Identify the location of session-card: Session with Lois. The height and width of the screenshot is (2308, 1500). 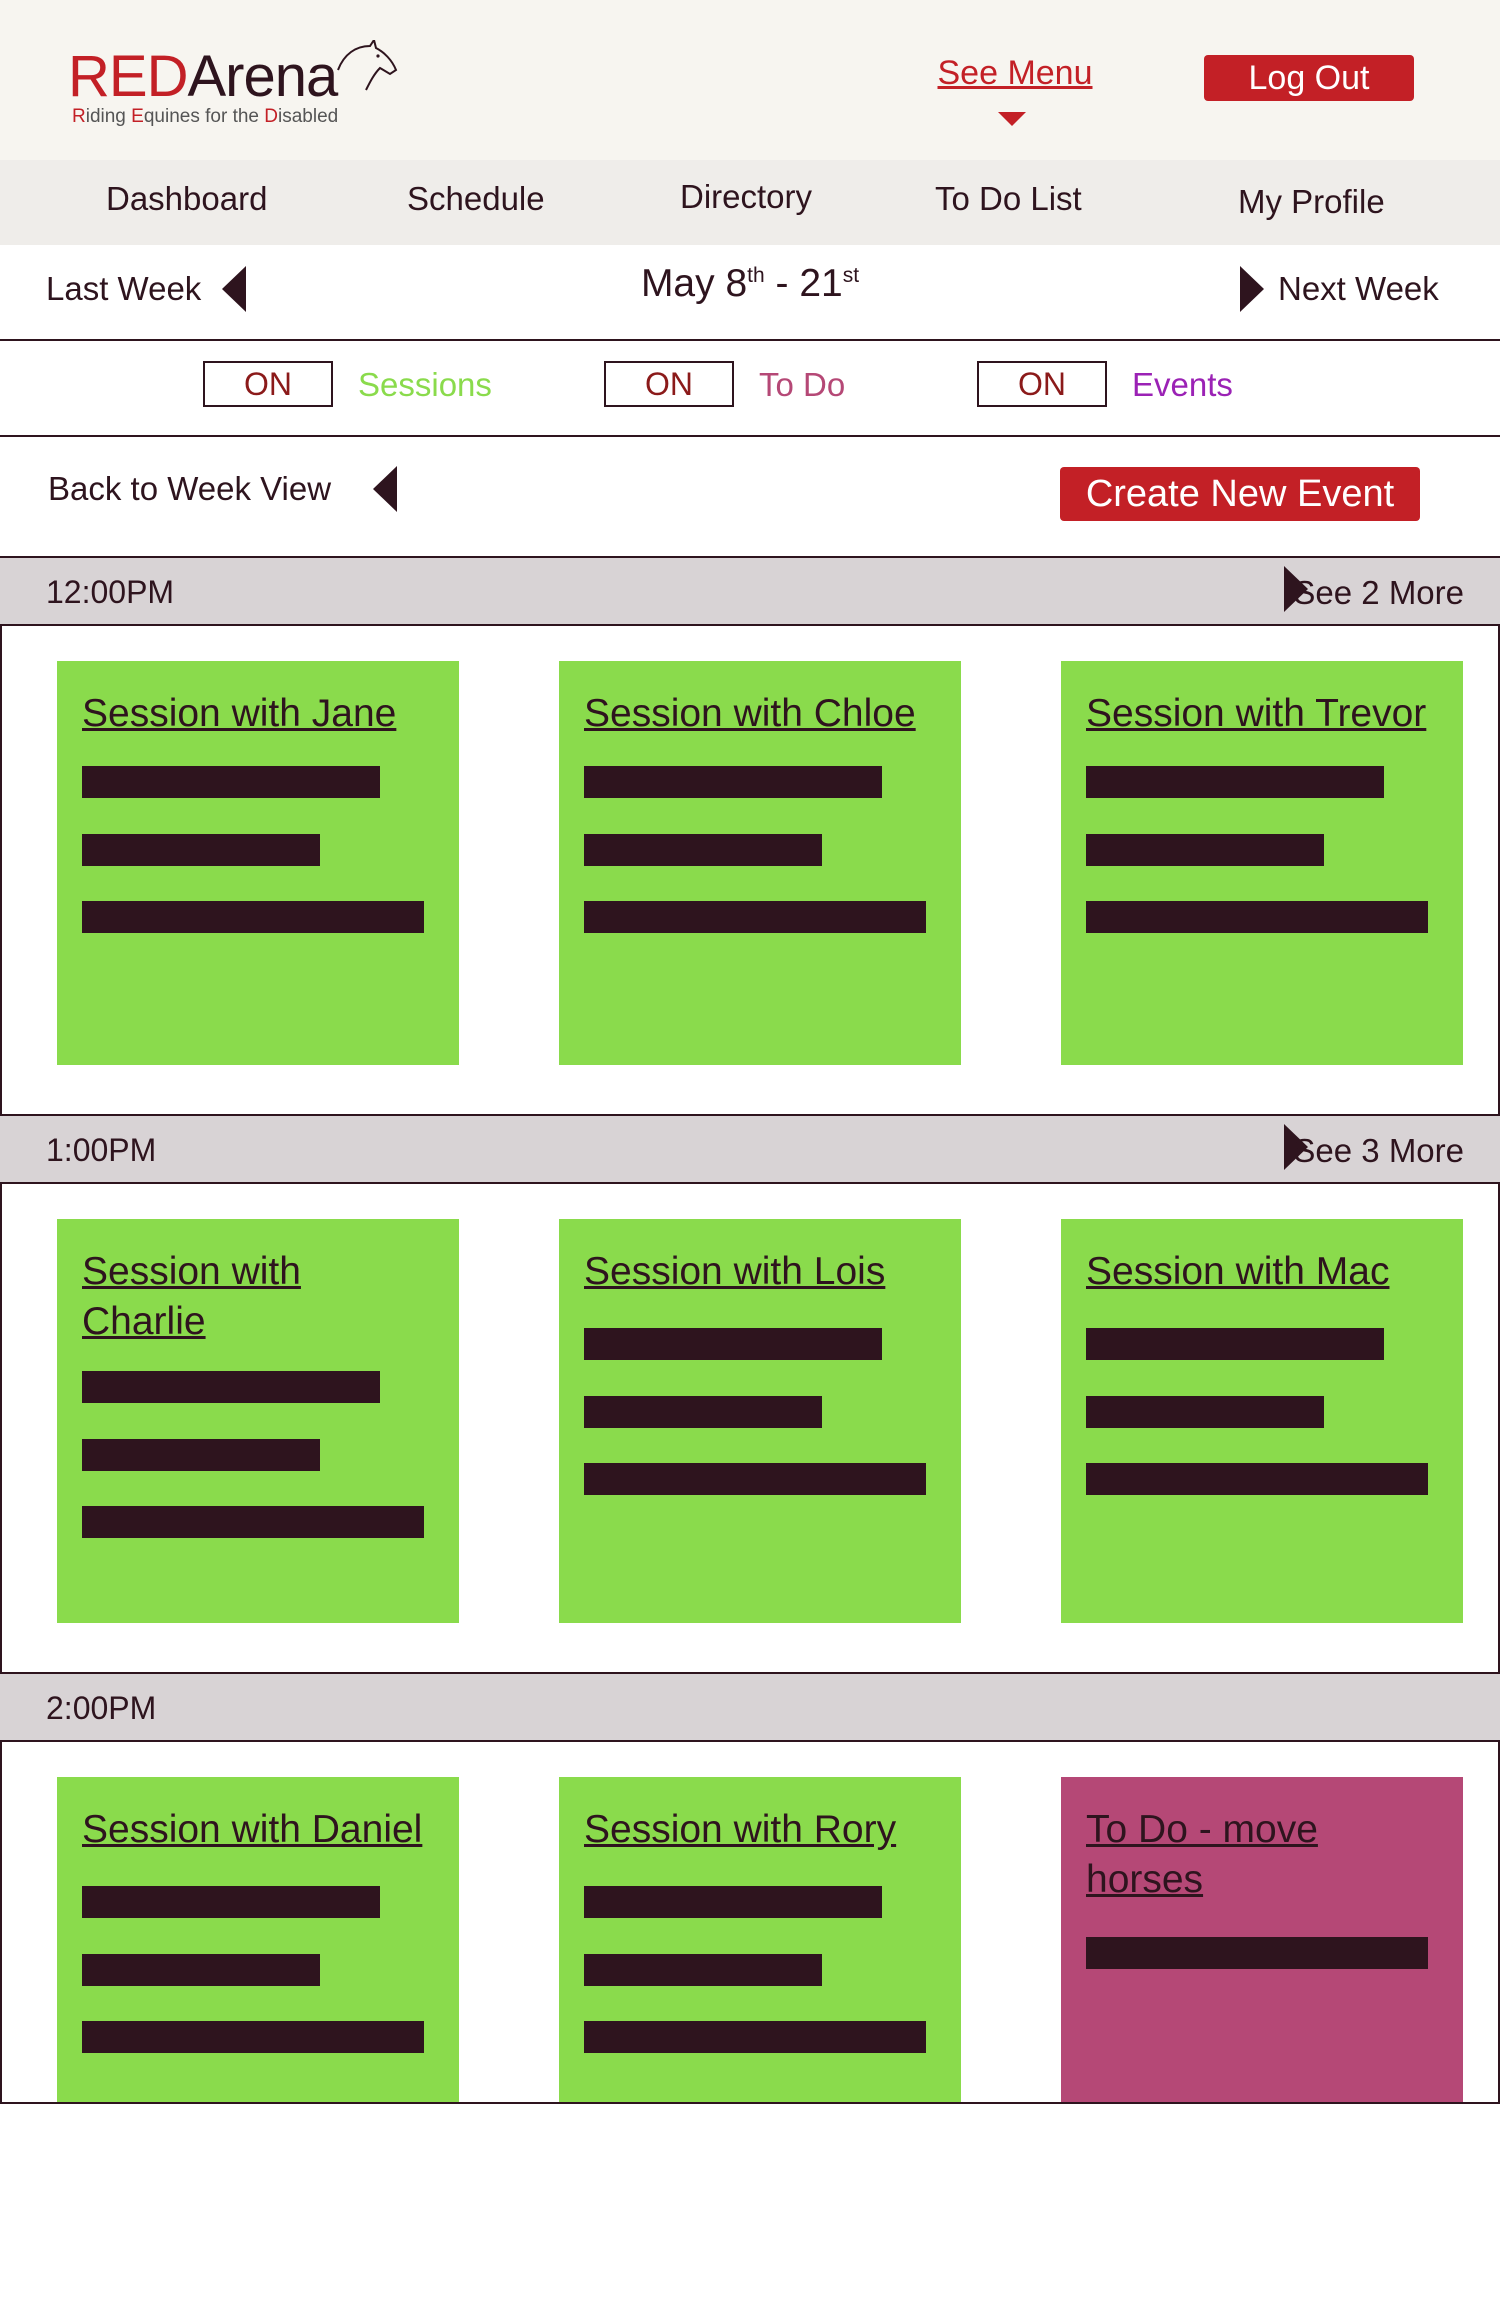
(760, 1421).